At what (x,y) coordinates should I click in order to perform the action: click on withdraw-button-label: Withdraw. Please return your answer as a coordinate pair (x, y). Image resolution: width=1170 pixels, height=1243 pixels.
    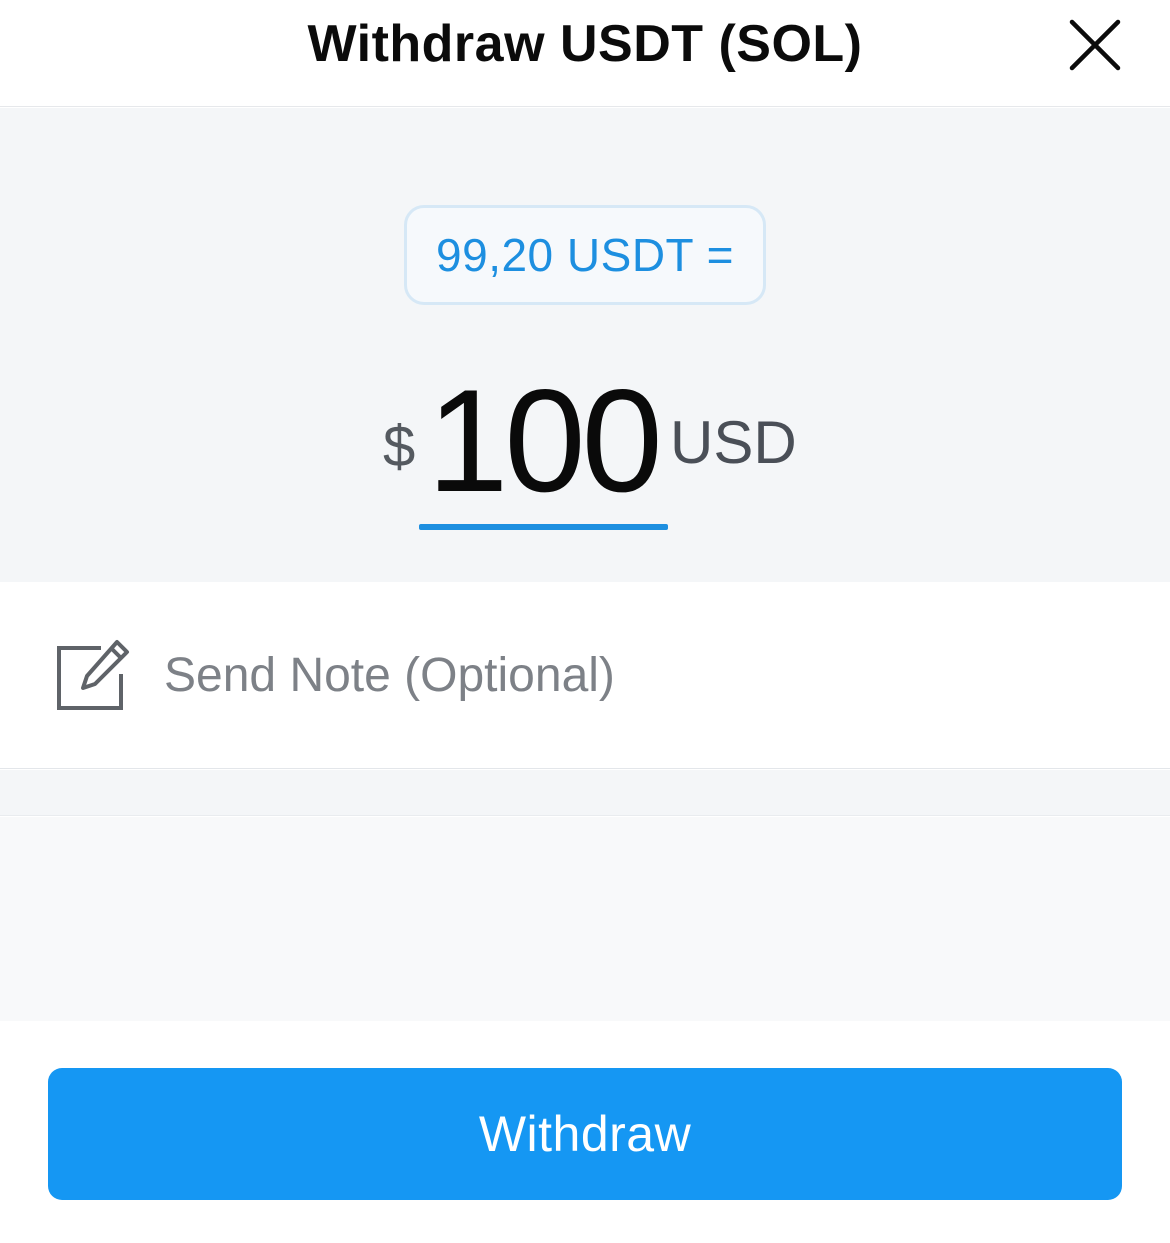
    Looking at the image, I should click on (585, 1134).